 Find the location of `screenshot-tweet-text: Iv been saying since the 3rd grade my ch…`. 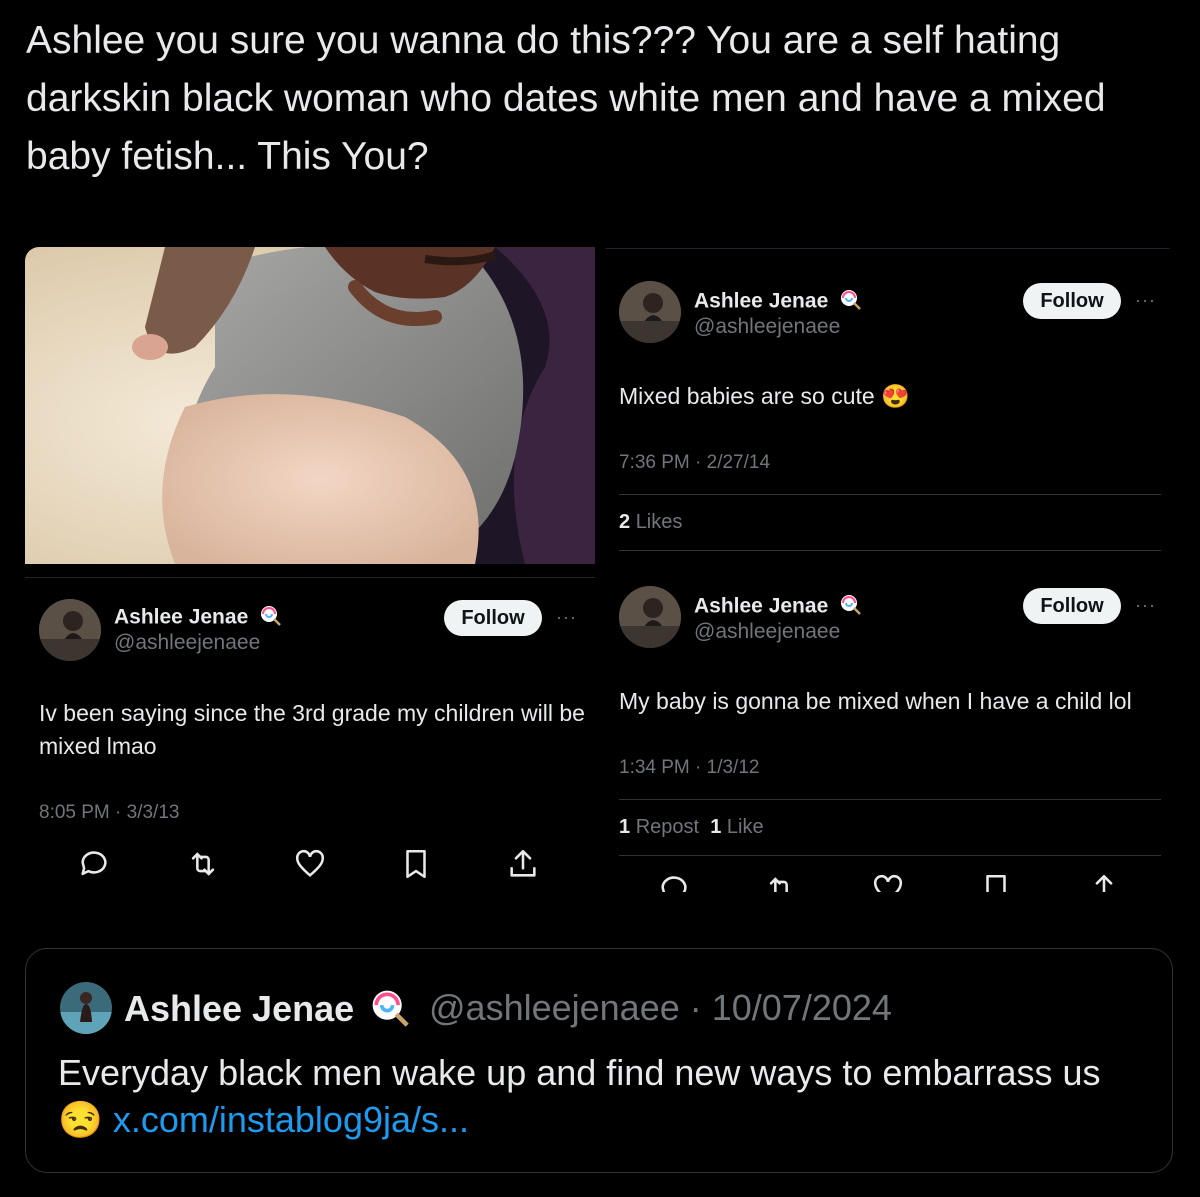

screenshot-tweet-text: Iv been saying since the 3rd grade my ch… is located at coordinates (312, 729).